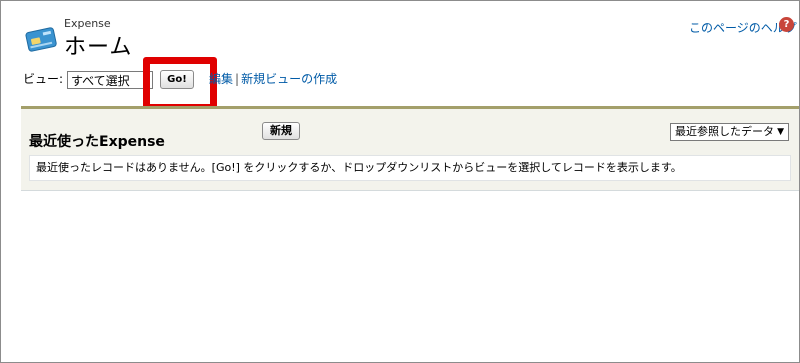  I want to click on create-new-view-link: 新規ビューの作成, so click(289, 79).